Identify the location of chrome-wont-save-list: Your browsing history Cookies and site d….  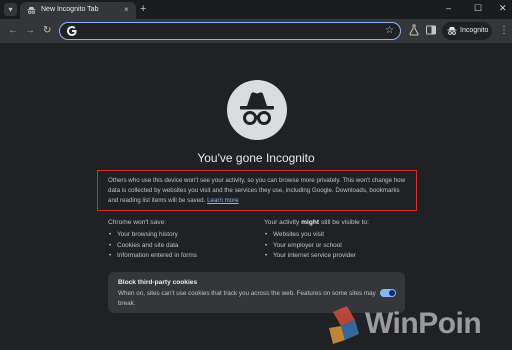
(152, 246).